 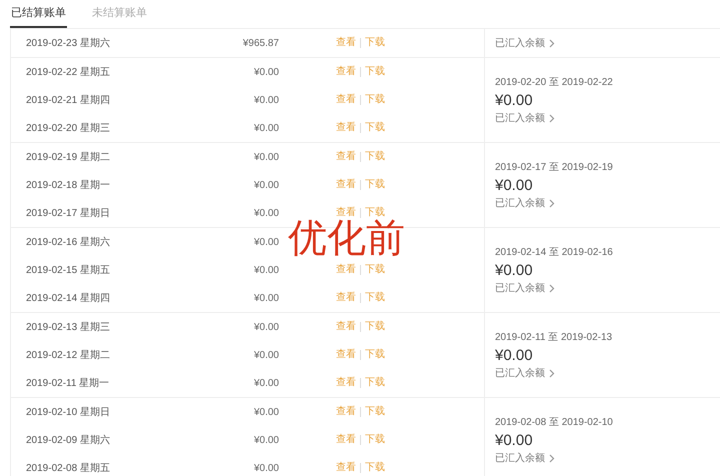 What do you see at coordinates (68, 185) in the screenshot?
I see `date-text: 2019-02-18 星期一` at bounding box center [68, 185].